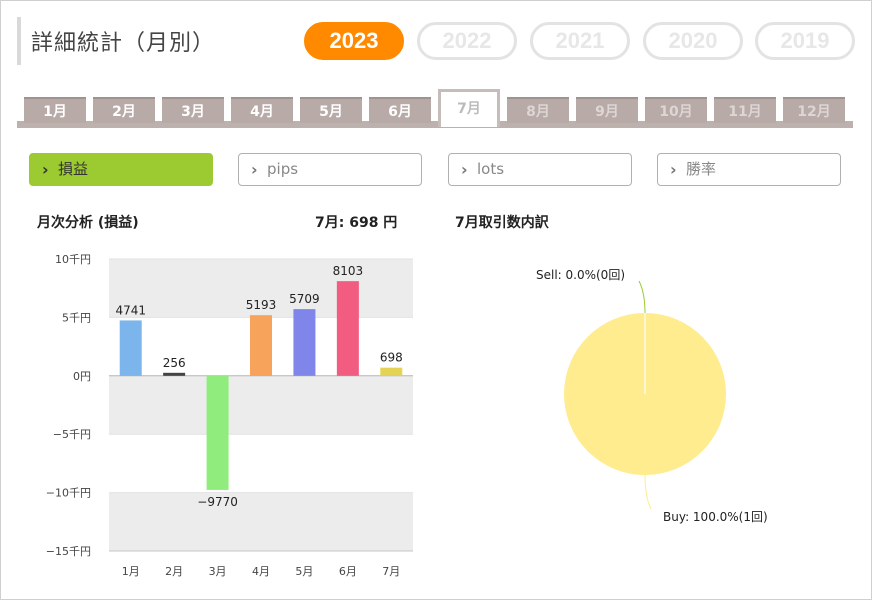  What do you see at coordinates (72, 434) in the screenshot?
I see `y-tick-label: −5千円` at bounding box center [72, 434].